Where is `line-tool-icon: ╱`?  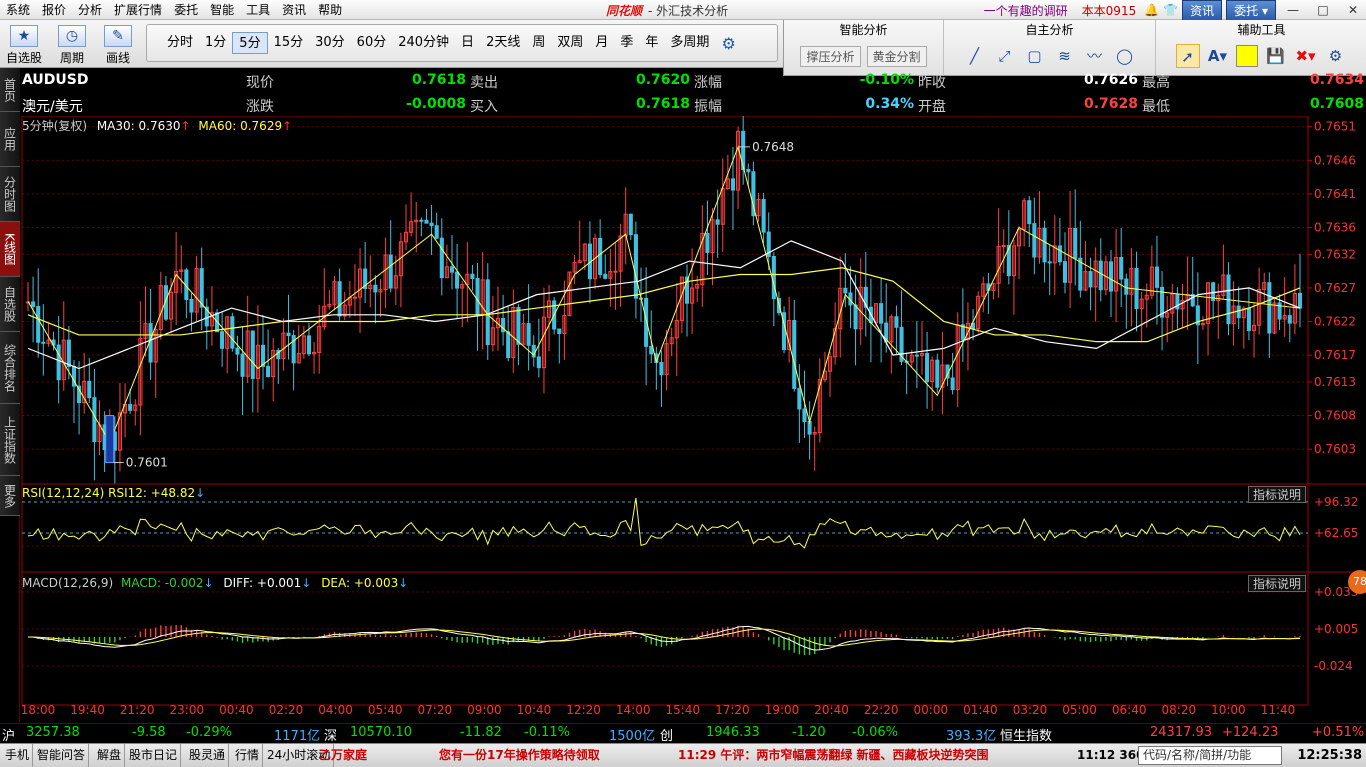 line-tool-icon: ╱ is located at coordinates (975, 56).